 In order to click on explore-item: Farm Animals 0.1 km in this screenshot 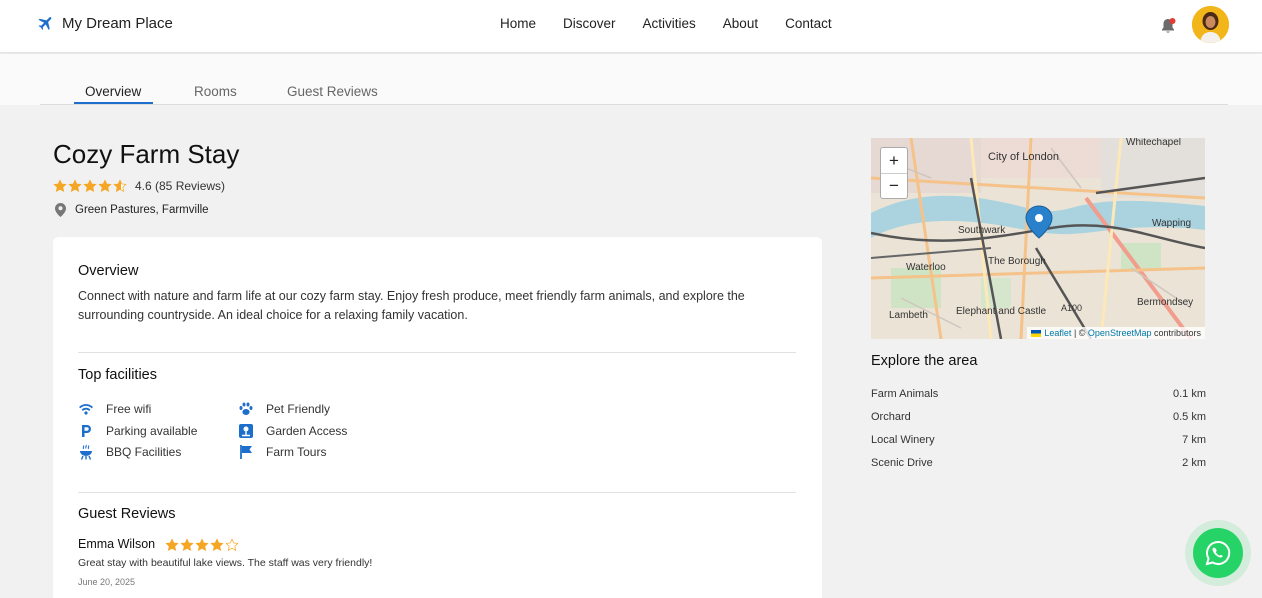, I will do `click(1038, 394)`.